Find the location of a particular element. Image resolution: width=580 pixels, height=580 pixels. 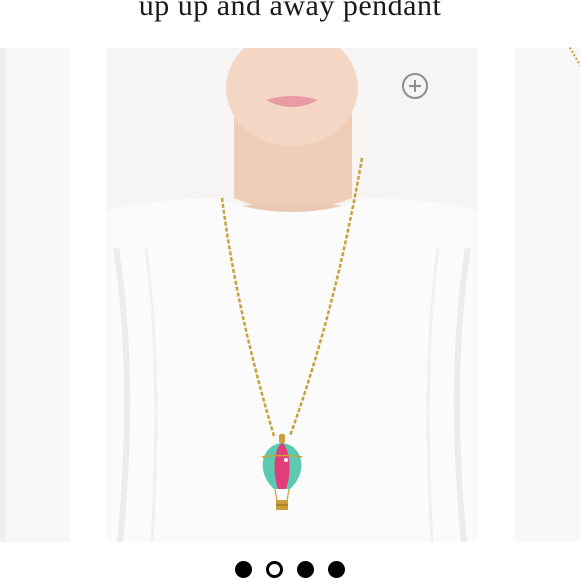

zoom-plus-icon is located at coordinates (415, 86).